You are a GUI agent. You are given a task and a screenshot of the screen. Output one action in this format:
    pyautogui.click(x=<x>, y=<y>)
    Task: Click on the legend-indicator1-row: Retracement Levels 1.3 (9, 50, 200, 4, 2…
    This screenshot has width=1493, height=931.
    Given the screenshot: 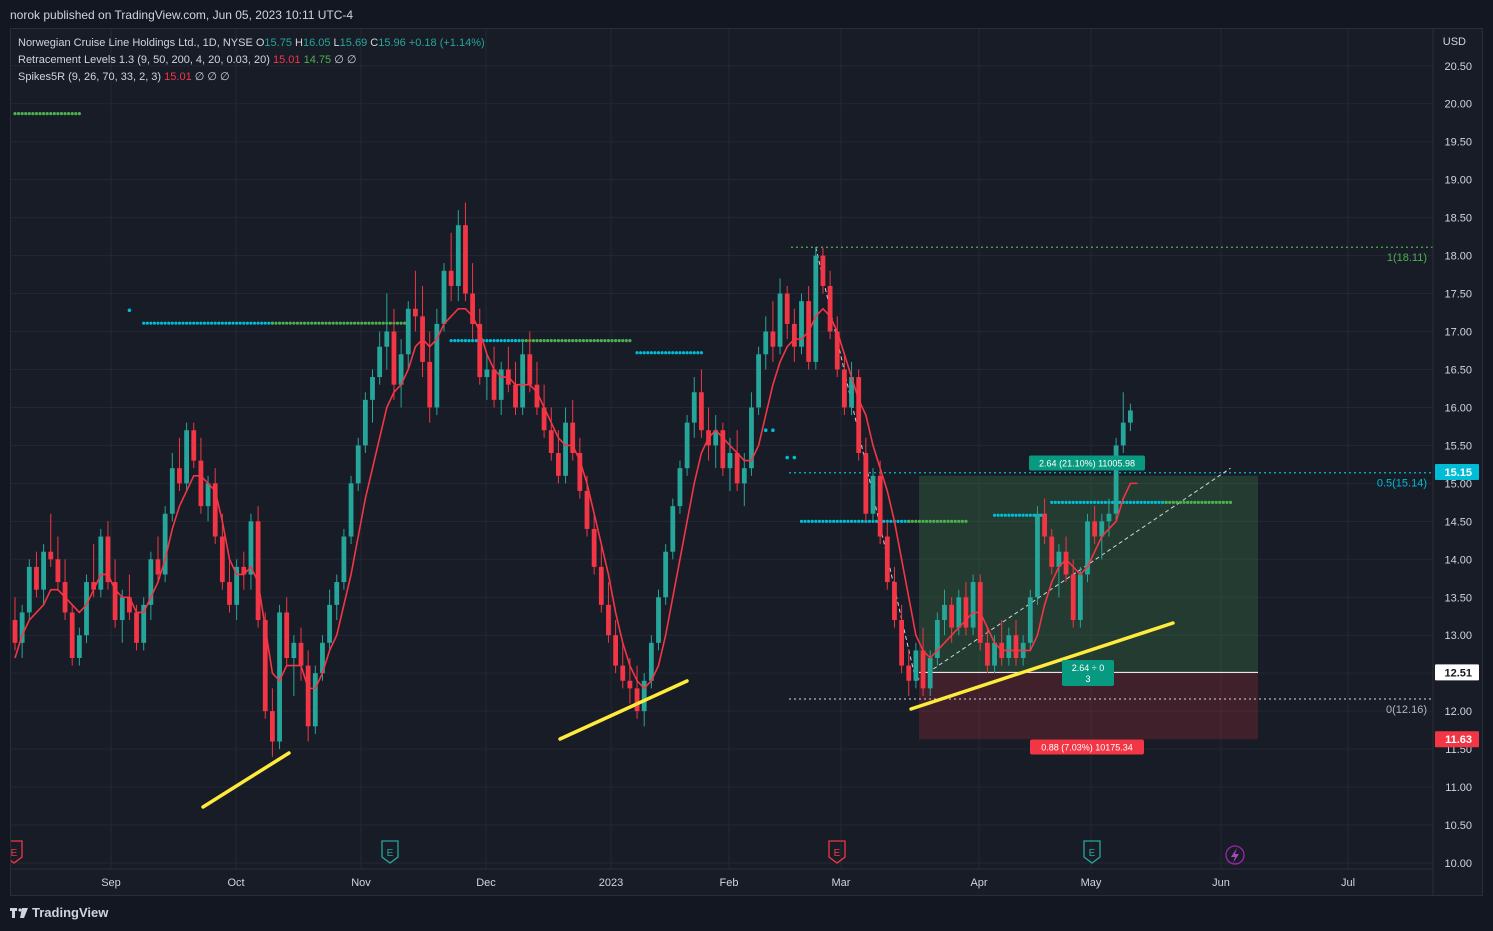 What is the action you would take?
    pyautogui.click(x=251, y=60)
    